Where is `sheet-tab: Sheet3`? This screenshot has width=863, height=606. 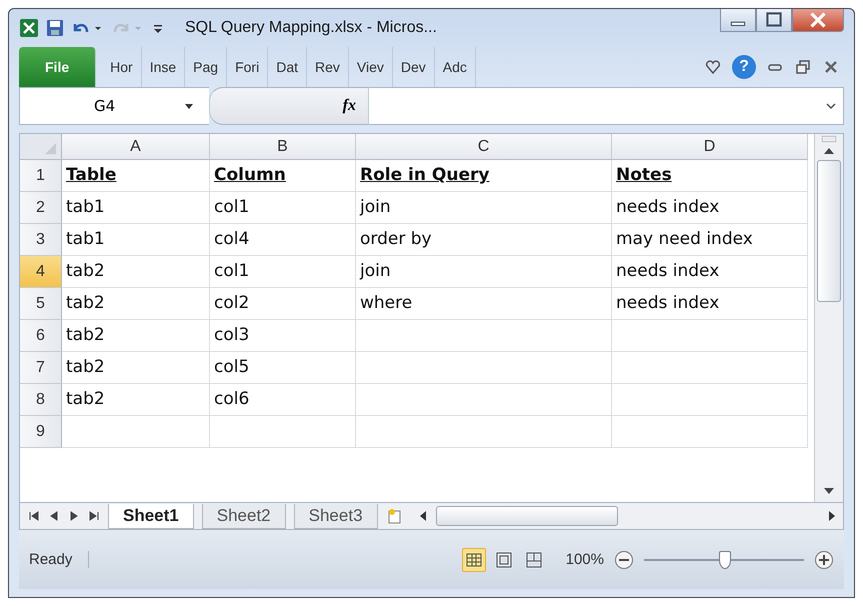
sheet-tab: Sheet3 is located at coordinates (336, 516).